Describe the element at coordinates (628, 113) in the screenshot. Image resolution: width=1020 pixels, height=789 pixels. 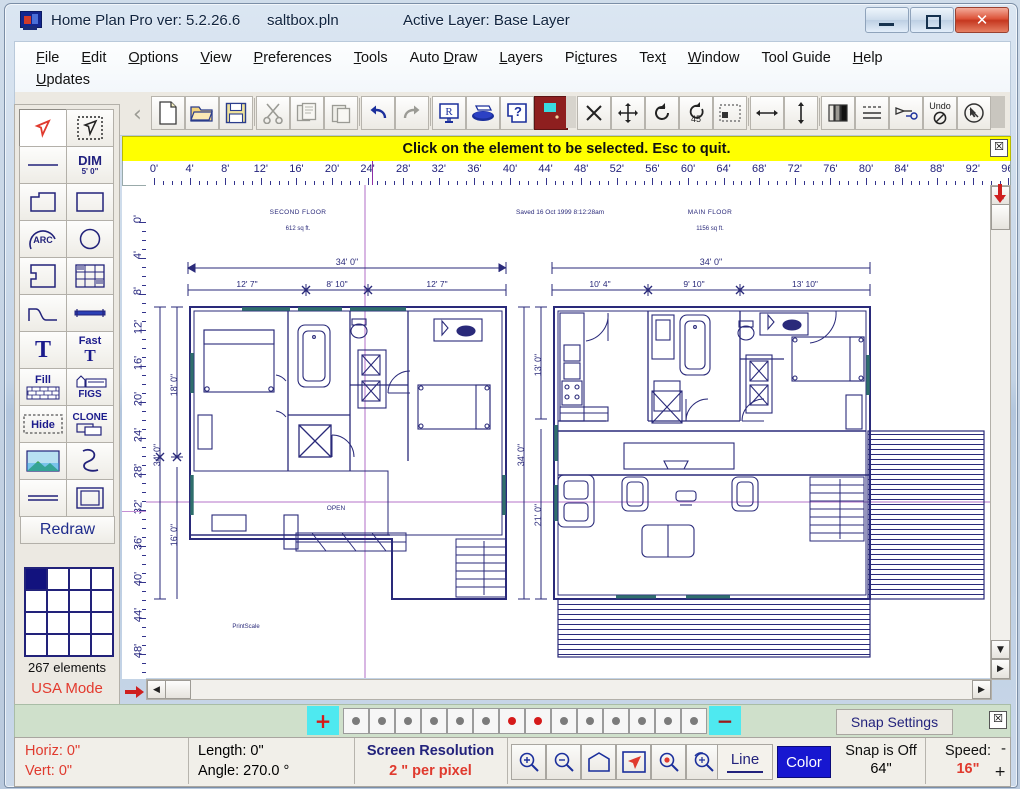
I see `move-icon` at that location.